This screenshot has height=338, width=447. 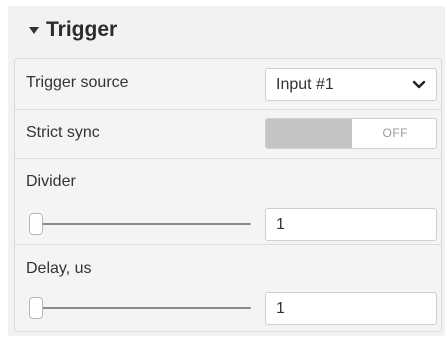 I want to click on divider-slider, so click(x=140, y=224).